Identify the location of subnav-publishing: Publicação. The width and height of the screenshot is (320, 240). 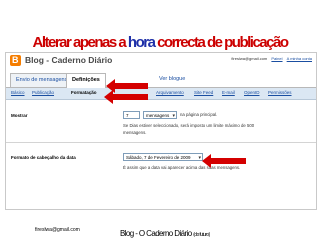
(43, 92).